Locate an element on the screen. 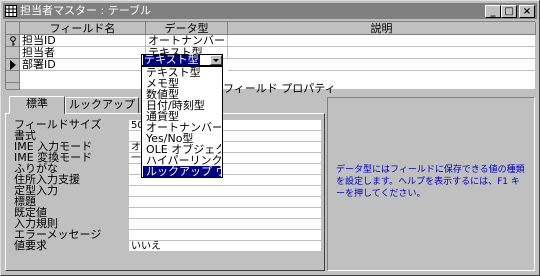 Image resolution: width=540 pixels, height=276 pixels. dropdown-option: 日付/時刻型 is located at coordinates (182, 105).